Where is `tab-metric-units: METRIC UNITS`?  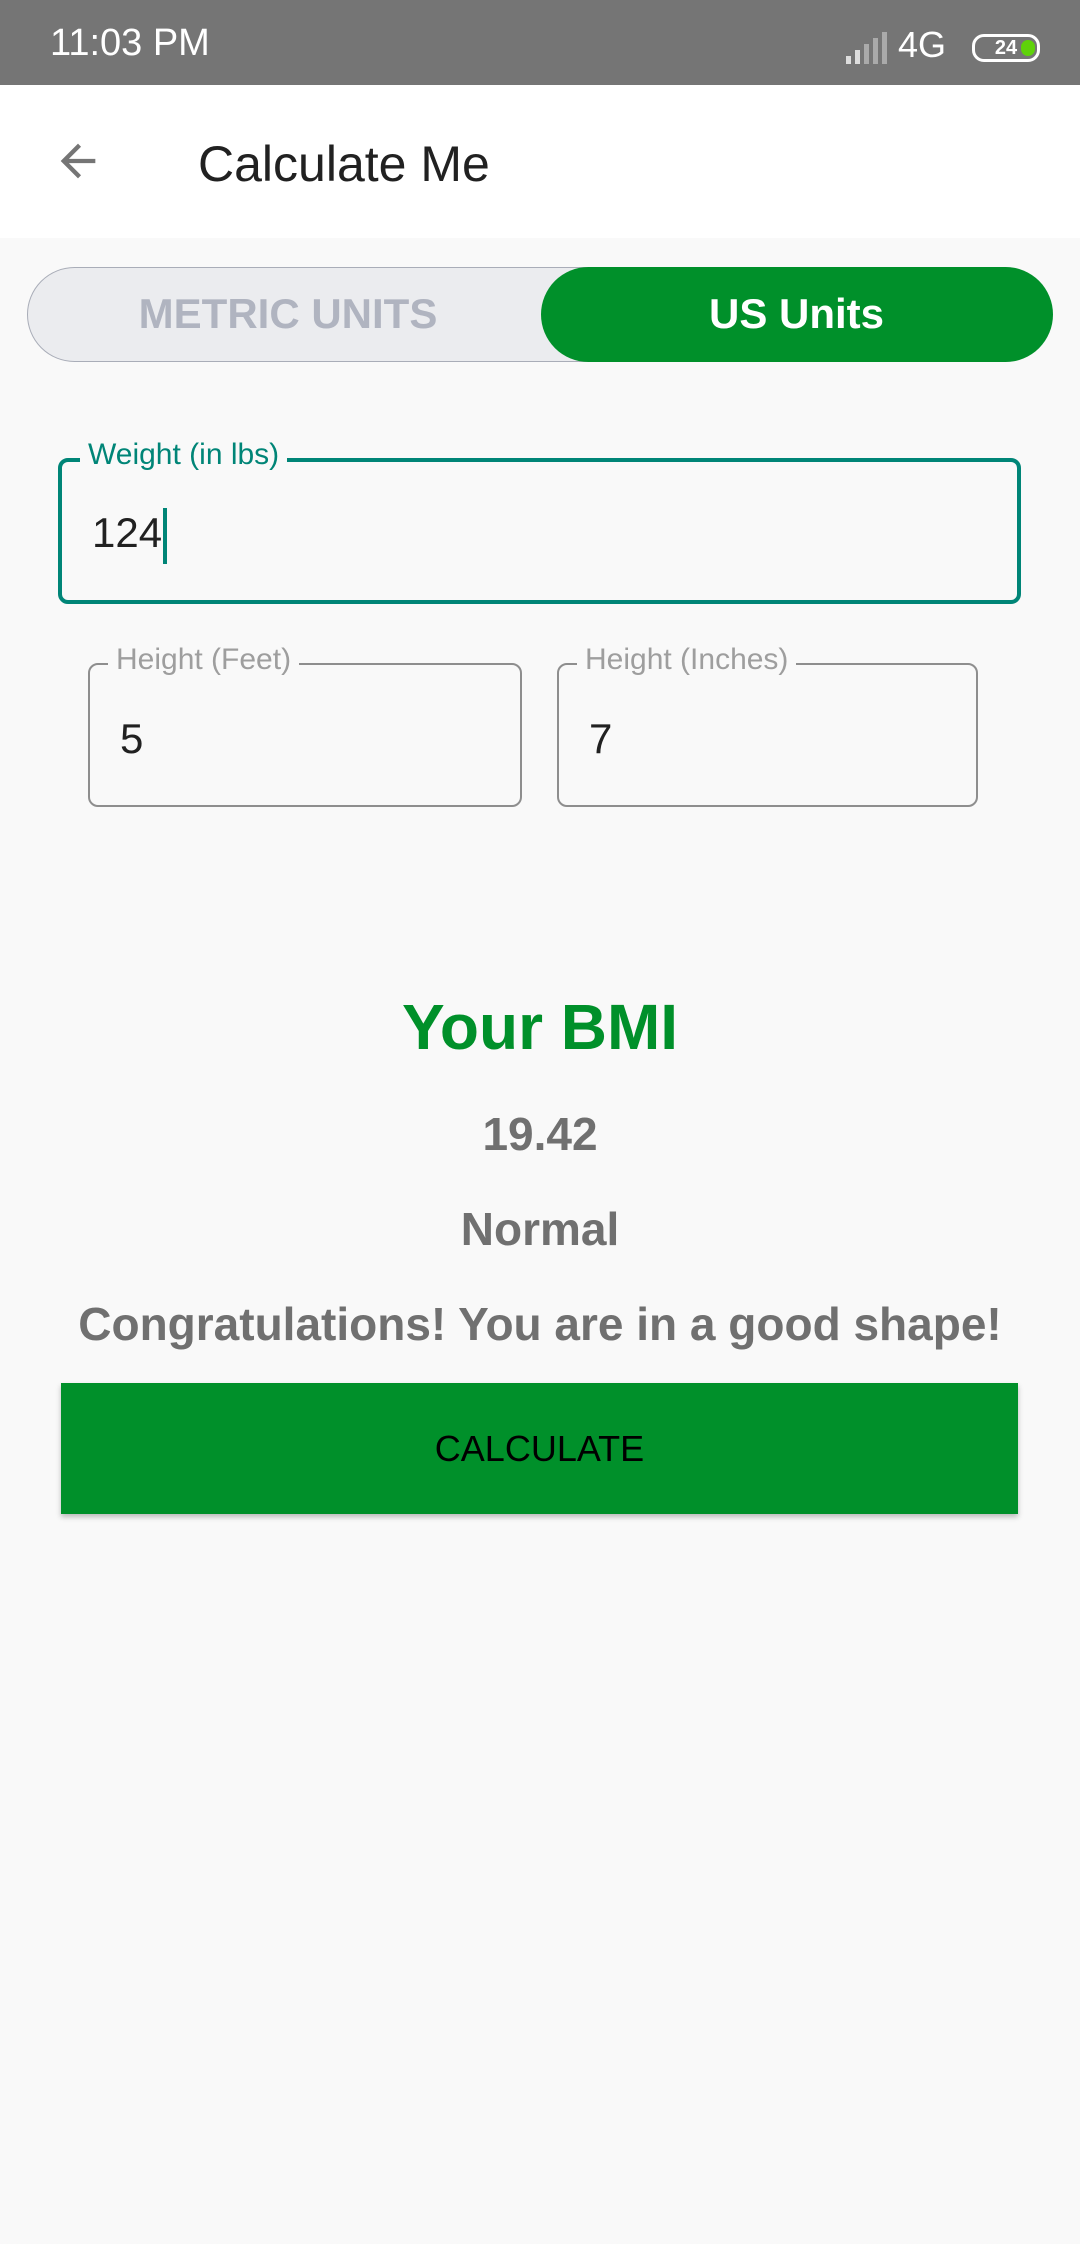
tab-metric-units: METRIC UNITS is located at coordinates (288, 314).